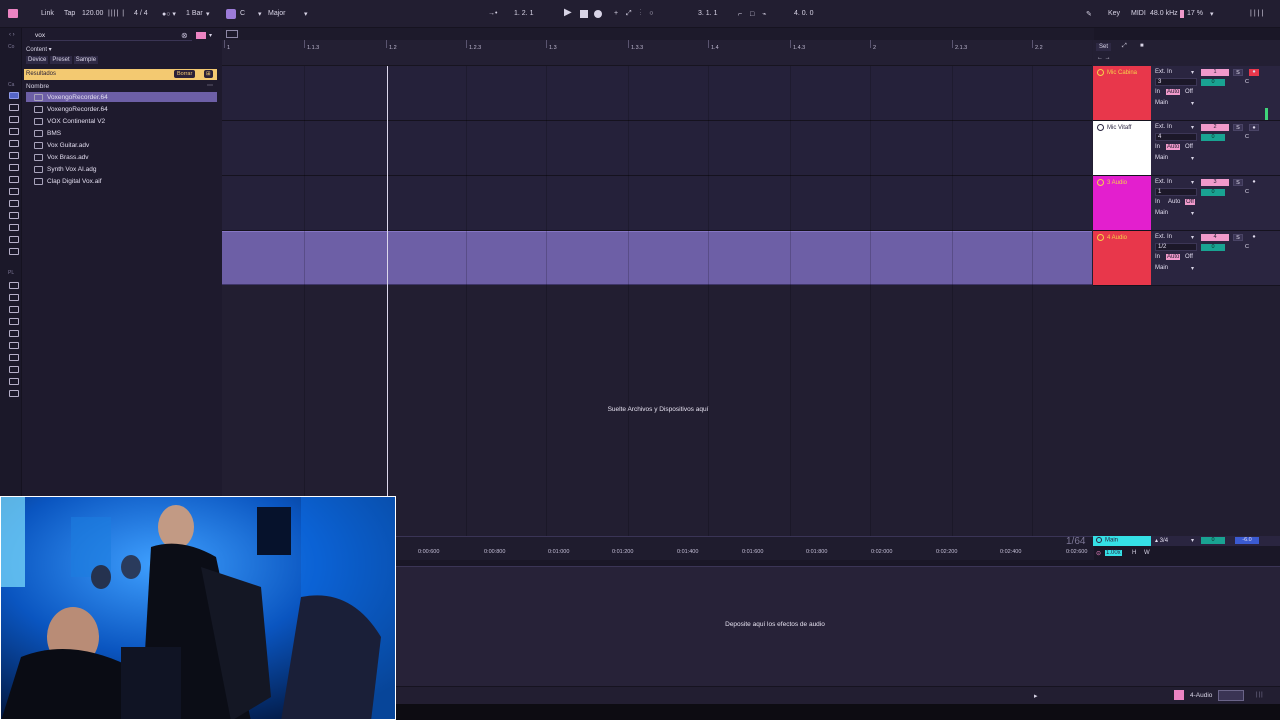 The height and width of the screenshot is (720, 1280). I want to click on main-volume-field: 0, so click(1213, 540).